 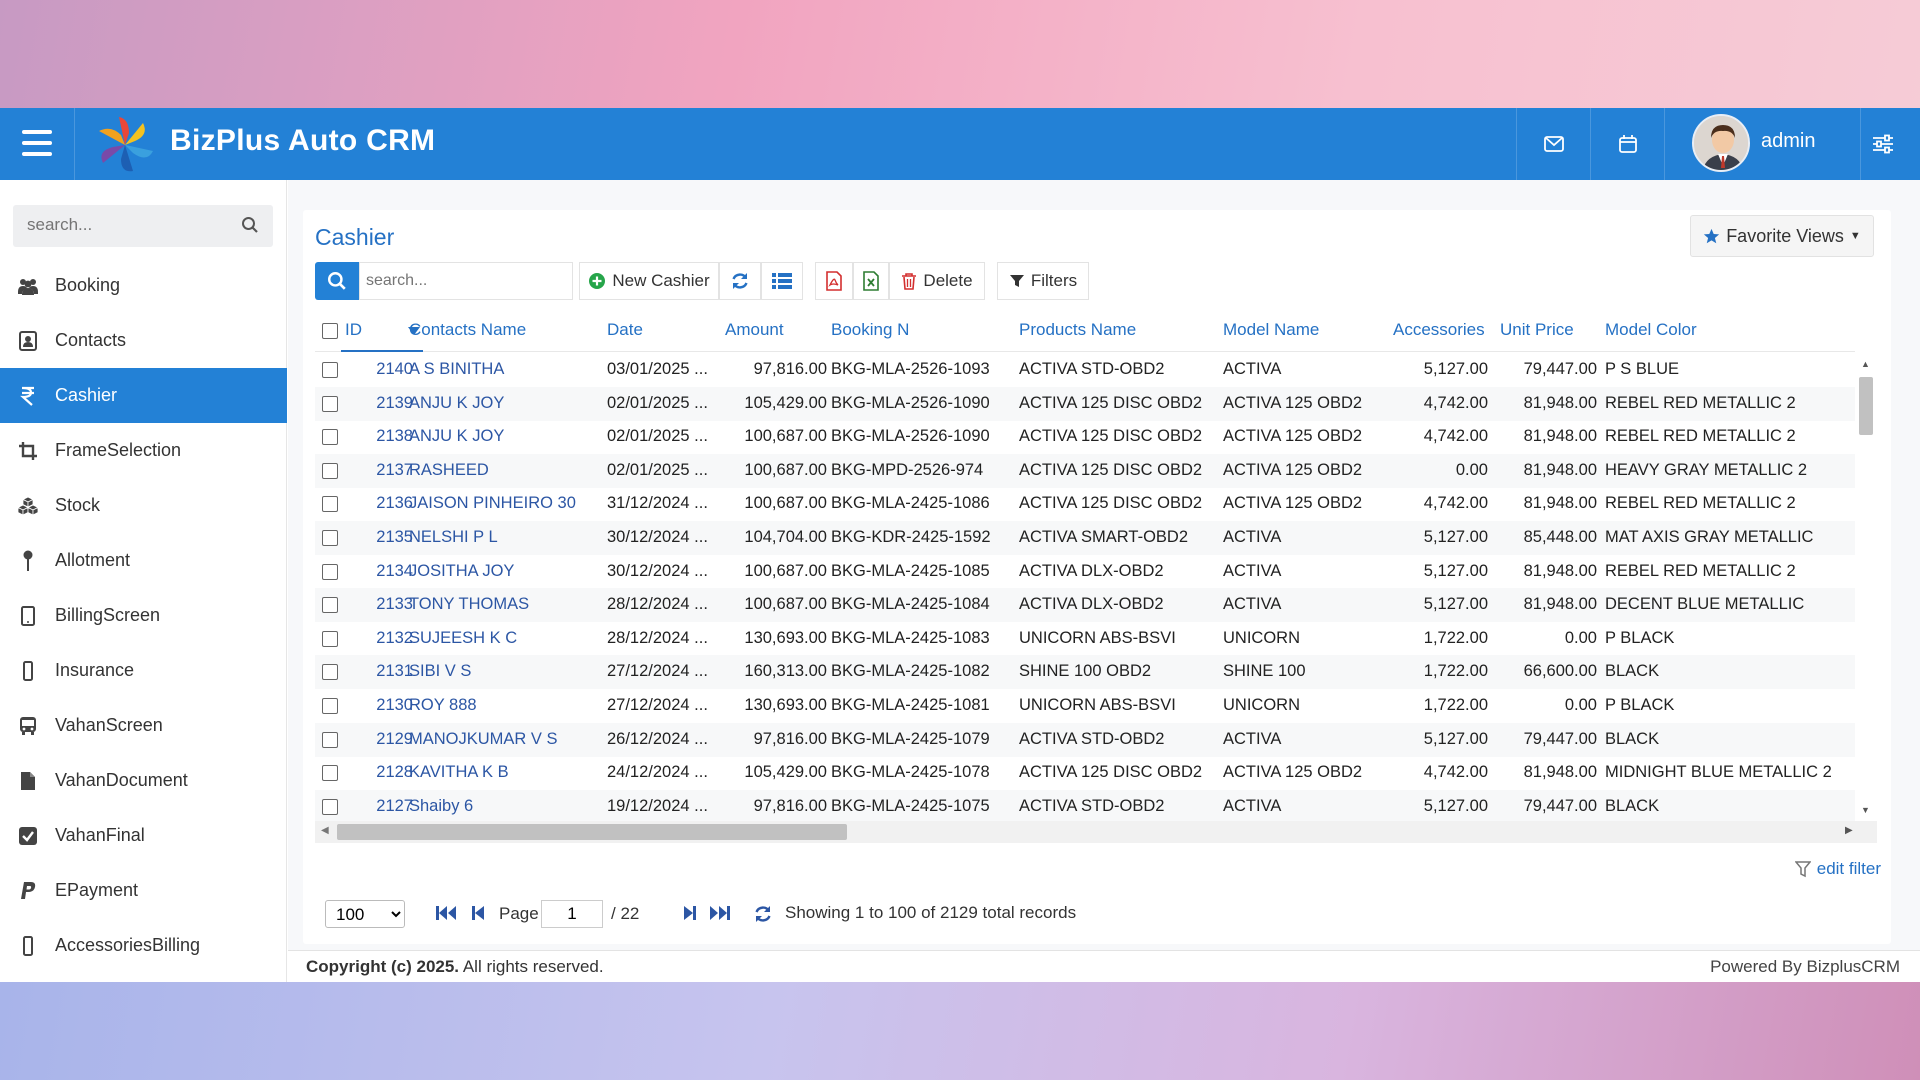 What do you see at coordinates (337, 281) in the screenshot?
I see `search-button` at bounding box center [337, 281].